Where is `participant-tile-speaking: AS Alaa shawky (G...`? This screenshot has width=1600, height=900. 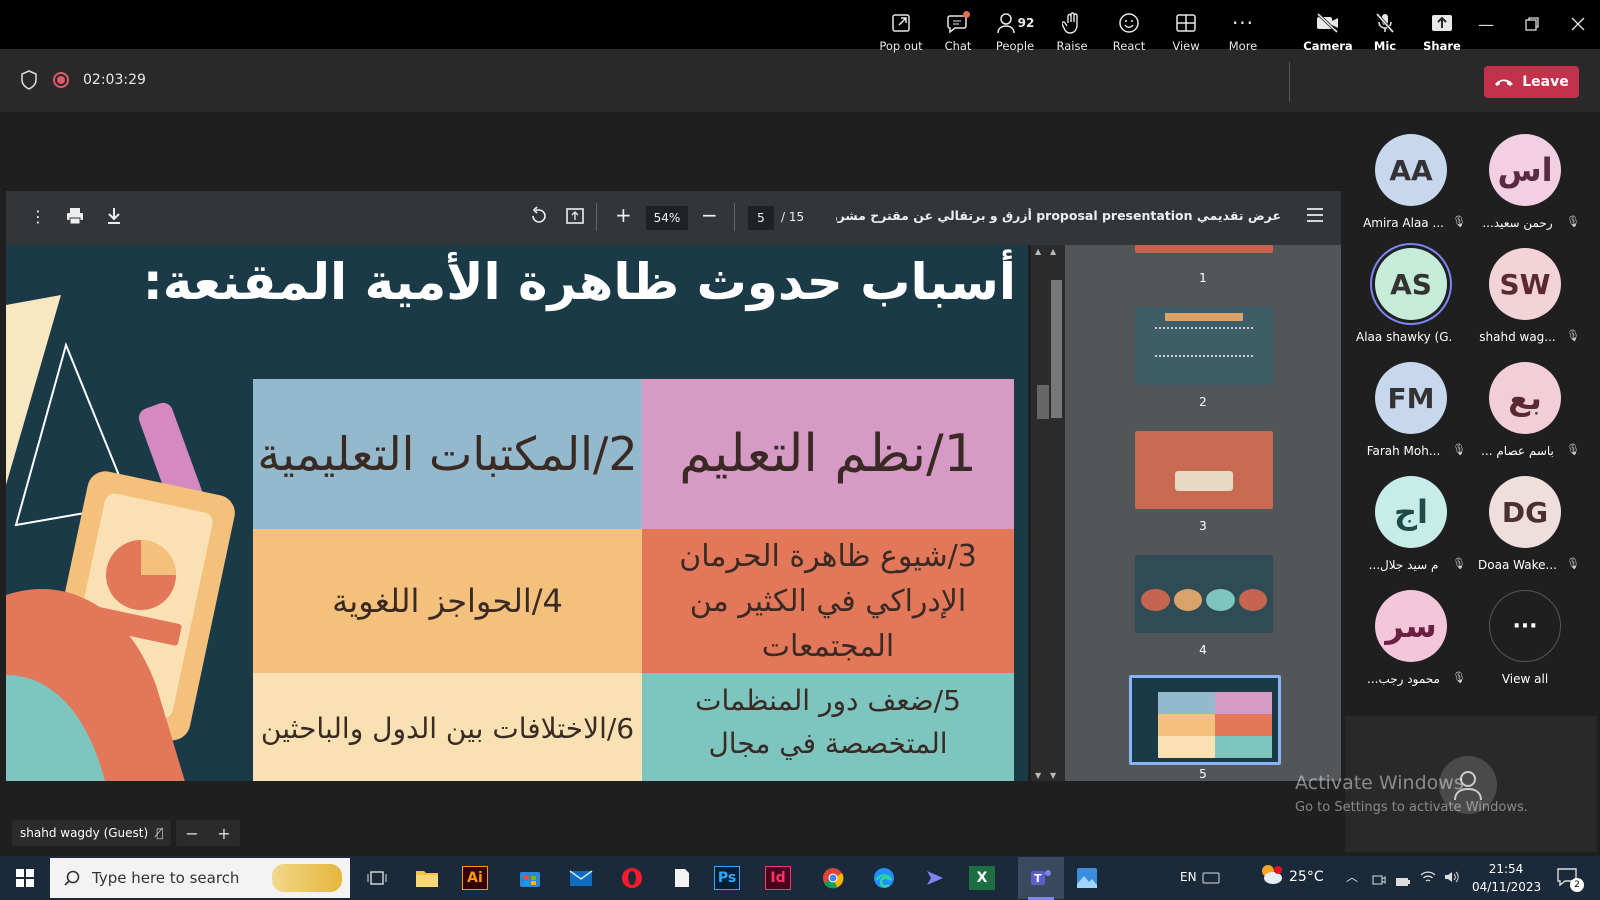 participant-tile-speaking: AS Alaa shawky (G... is located at coordinates (1411, 285).